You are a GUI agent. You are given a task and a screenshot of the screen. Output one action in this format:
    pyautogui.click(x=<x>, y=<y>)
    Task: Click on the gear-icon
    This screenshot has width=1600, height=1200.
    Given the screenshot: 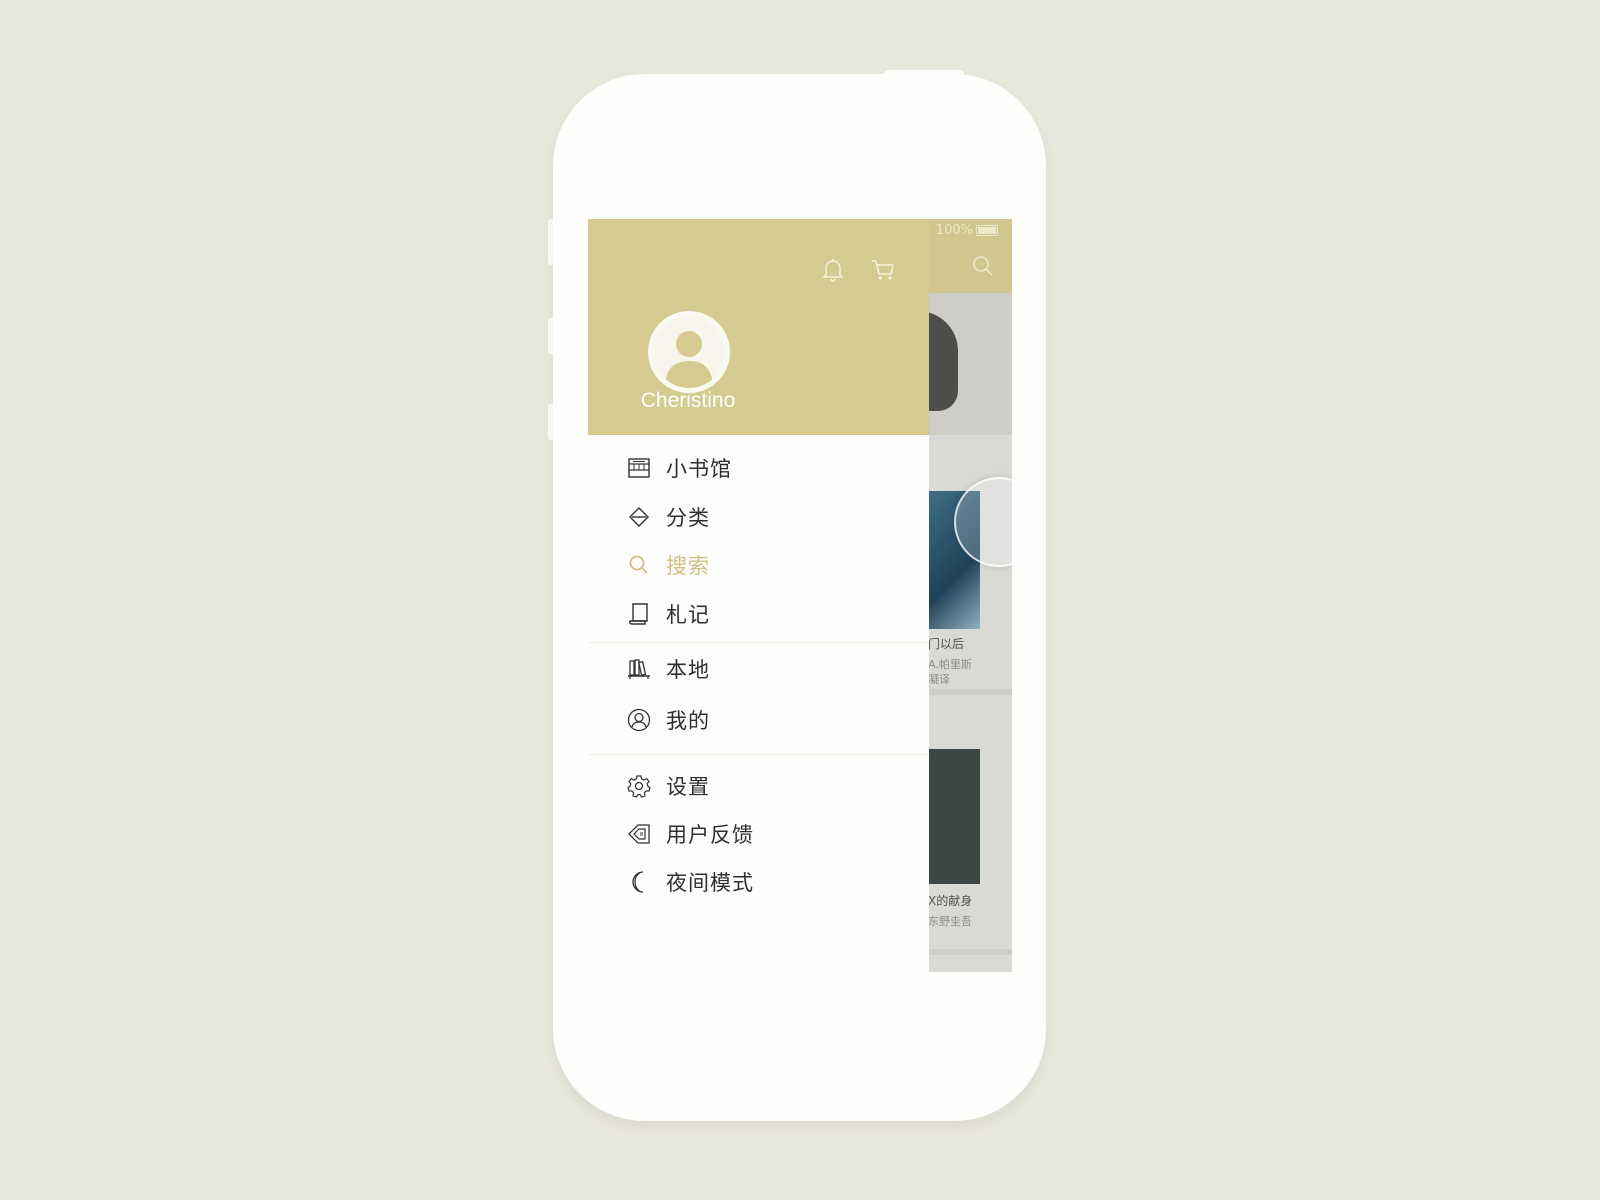 What is the action you would take?
    pyautogui.click(x=639, y=786)
    